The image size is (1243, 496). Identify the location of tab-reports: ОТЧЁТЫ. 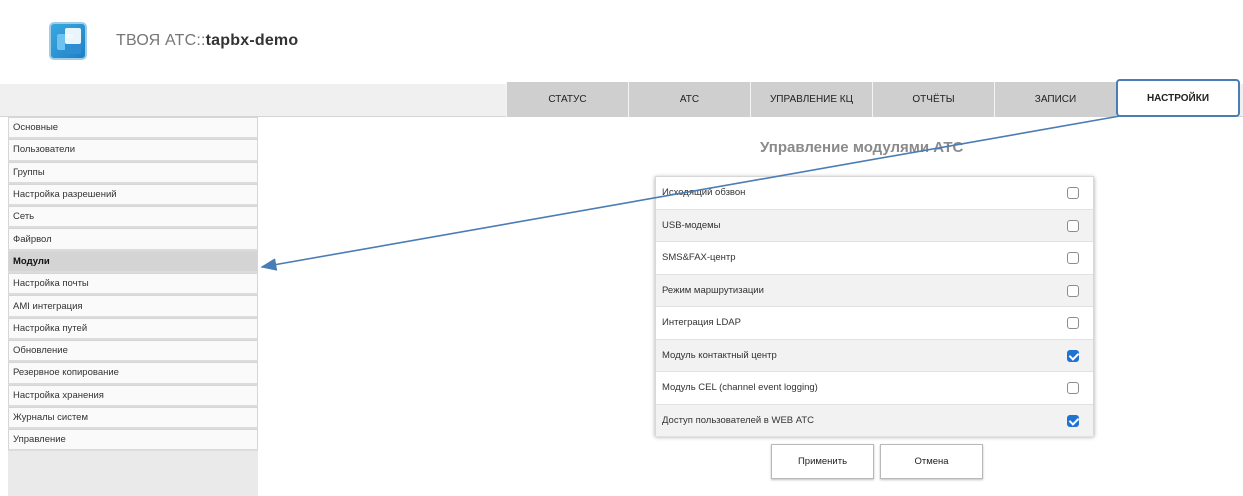
(933, 99).